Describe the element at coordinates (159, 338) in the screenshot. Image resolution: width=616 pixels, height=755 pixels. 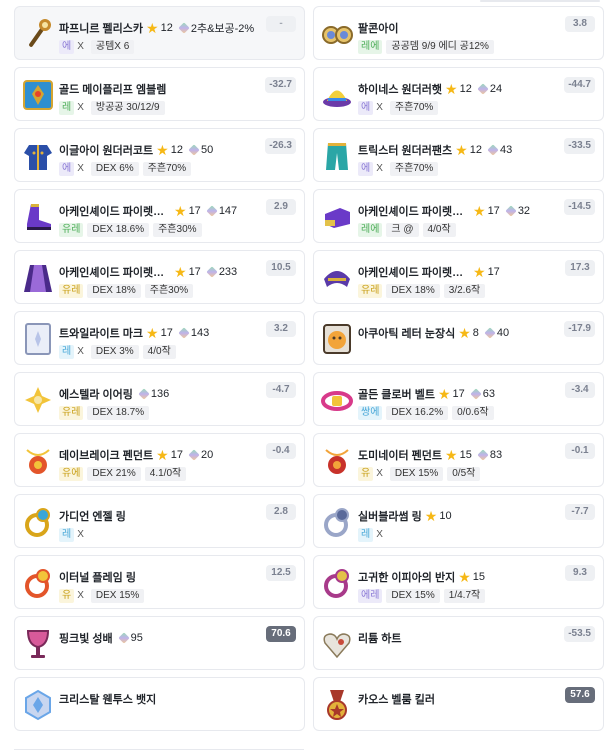
I see `equipment-card: 트와일라이트 마크 ★ 17 143 레 X DEX 3% 4/0작 3.2` at that location.